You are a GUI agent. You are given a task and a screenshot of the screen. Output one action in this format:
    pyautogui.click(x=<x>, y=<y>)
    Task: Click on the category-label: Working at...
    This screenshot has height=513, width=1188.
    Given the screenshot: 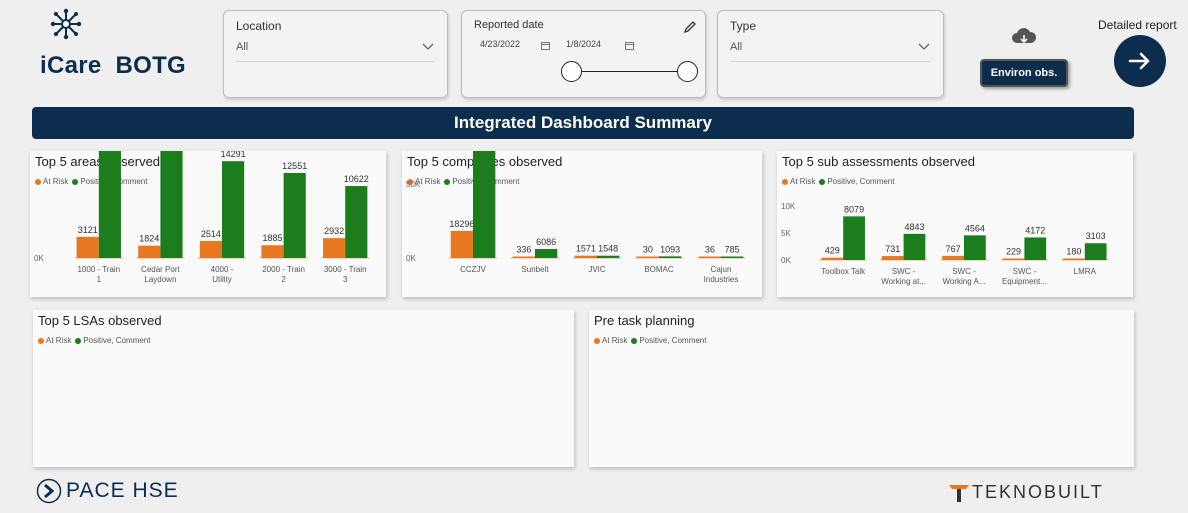 What is the action you would take?
    pyautogui.click(x=903, y=281)
    